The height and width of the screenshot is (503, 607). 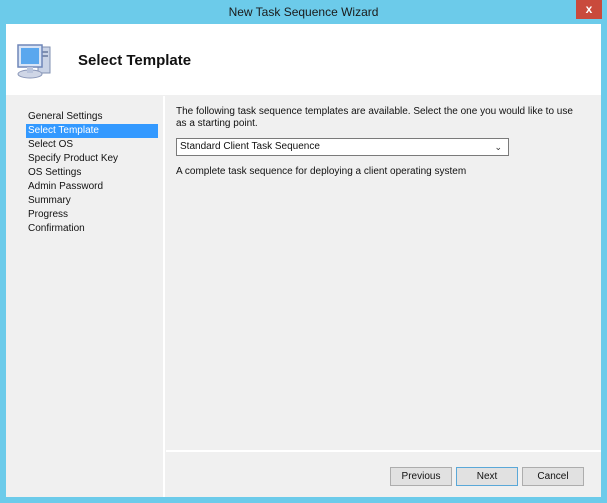 What do you see at coordinates (383, 451) in the screenshot?
I see `button-divider` at bounding box center [383, 451].